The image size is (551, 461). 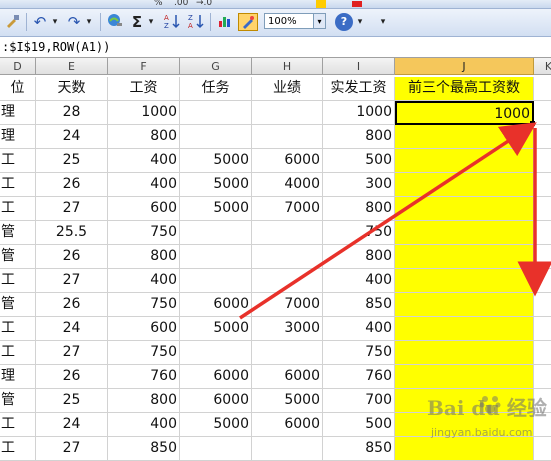 What do you see at coordinates (320, 21) in the screenshot?
I see `zoom-dropdown-icon: ▾` at bounding box center [320, 21].